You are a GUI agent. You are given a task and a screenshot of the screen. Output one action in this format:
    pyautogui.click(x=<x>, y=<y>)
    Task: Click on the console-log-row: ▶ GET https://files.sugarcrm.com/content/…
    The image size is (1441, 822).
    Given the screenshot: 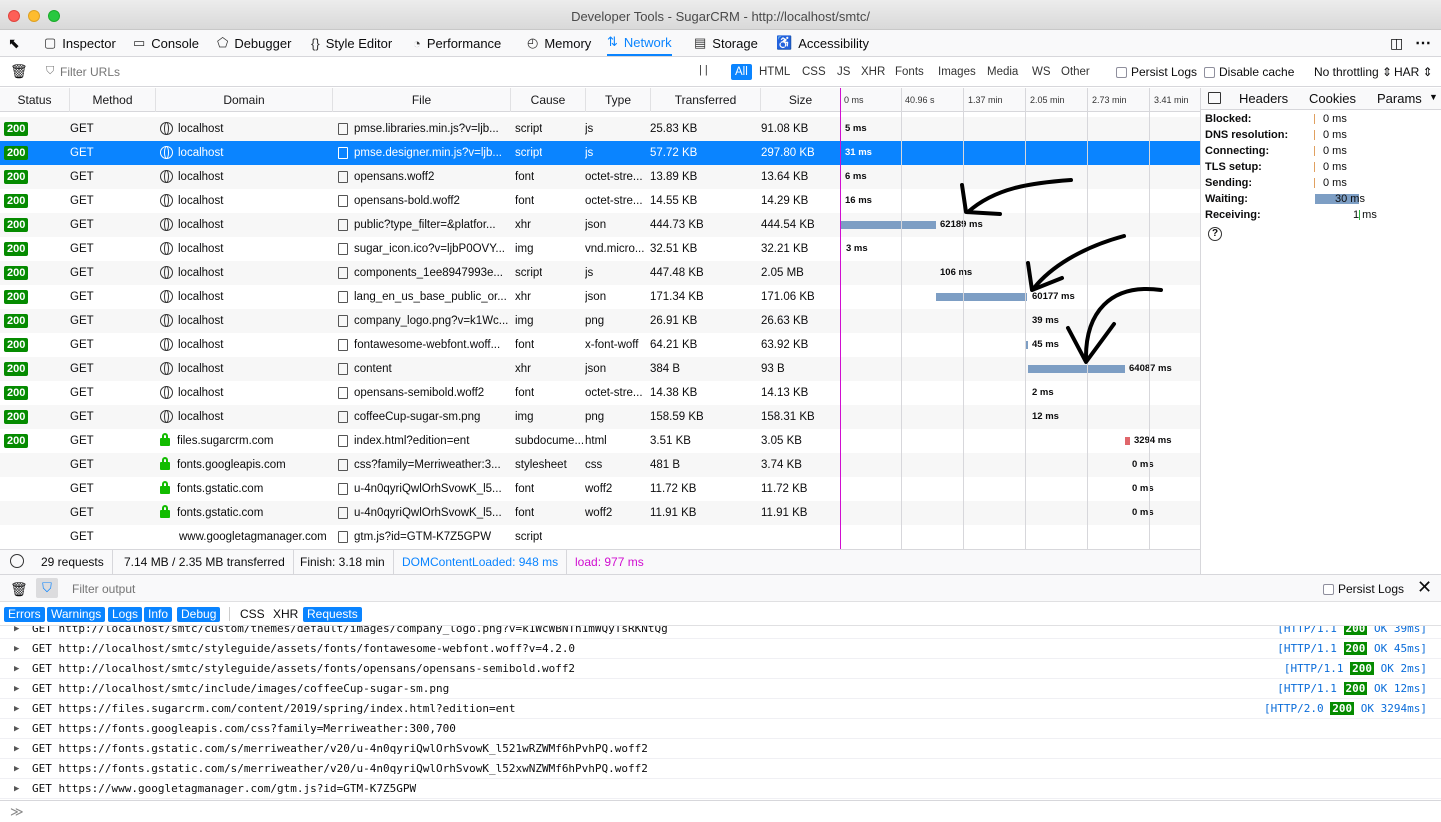 What is the action you would take?
    pyautogui.click(x=720, y=709)
    